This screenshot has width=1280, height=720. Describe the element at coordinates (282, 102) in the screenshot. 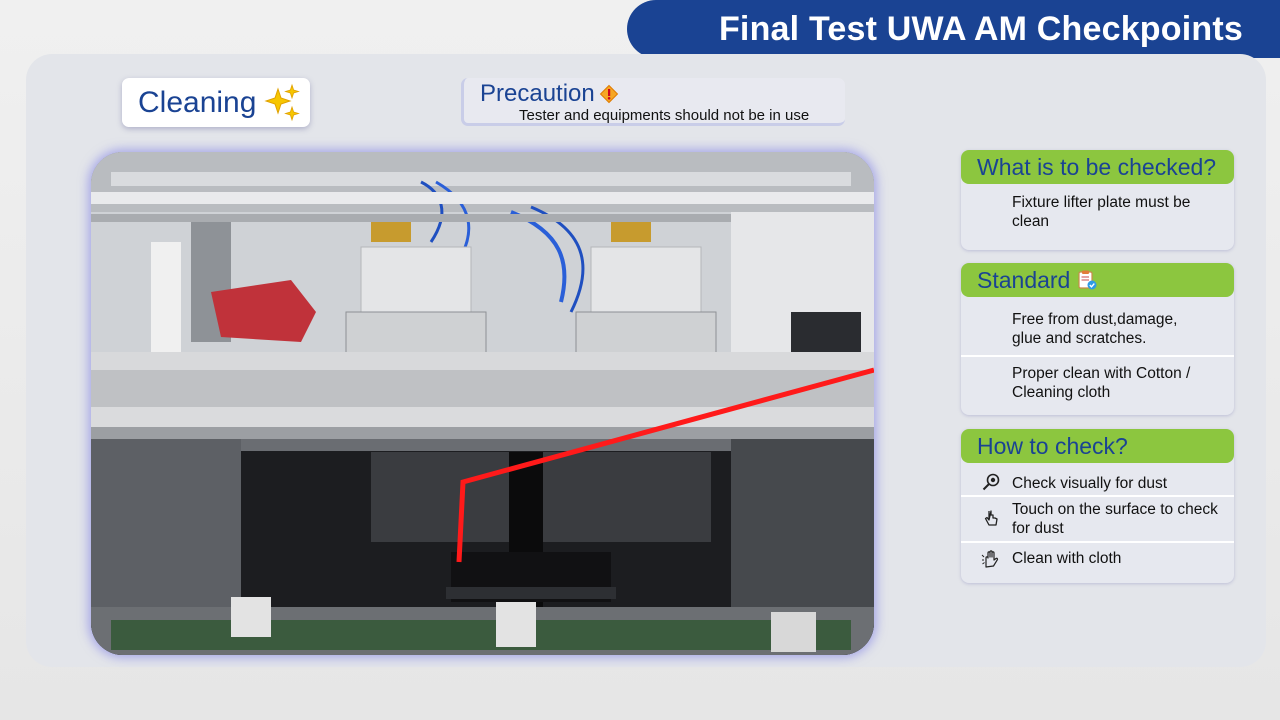

I see `sparkles-icon` at that location.